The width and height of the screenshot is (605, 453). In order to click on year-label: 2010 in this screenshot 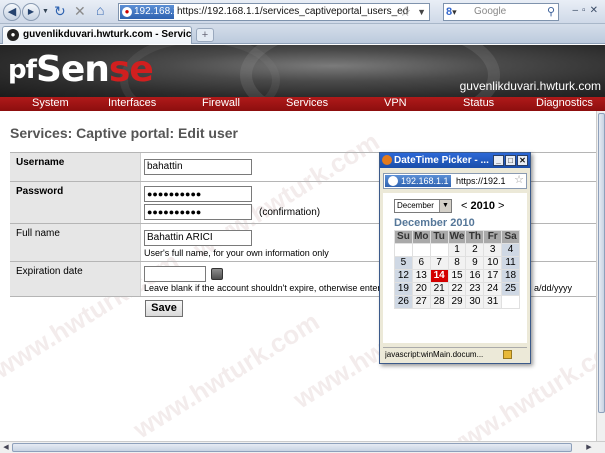, I will do `click(482, 206)`.